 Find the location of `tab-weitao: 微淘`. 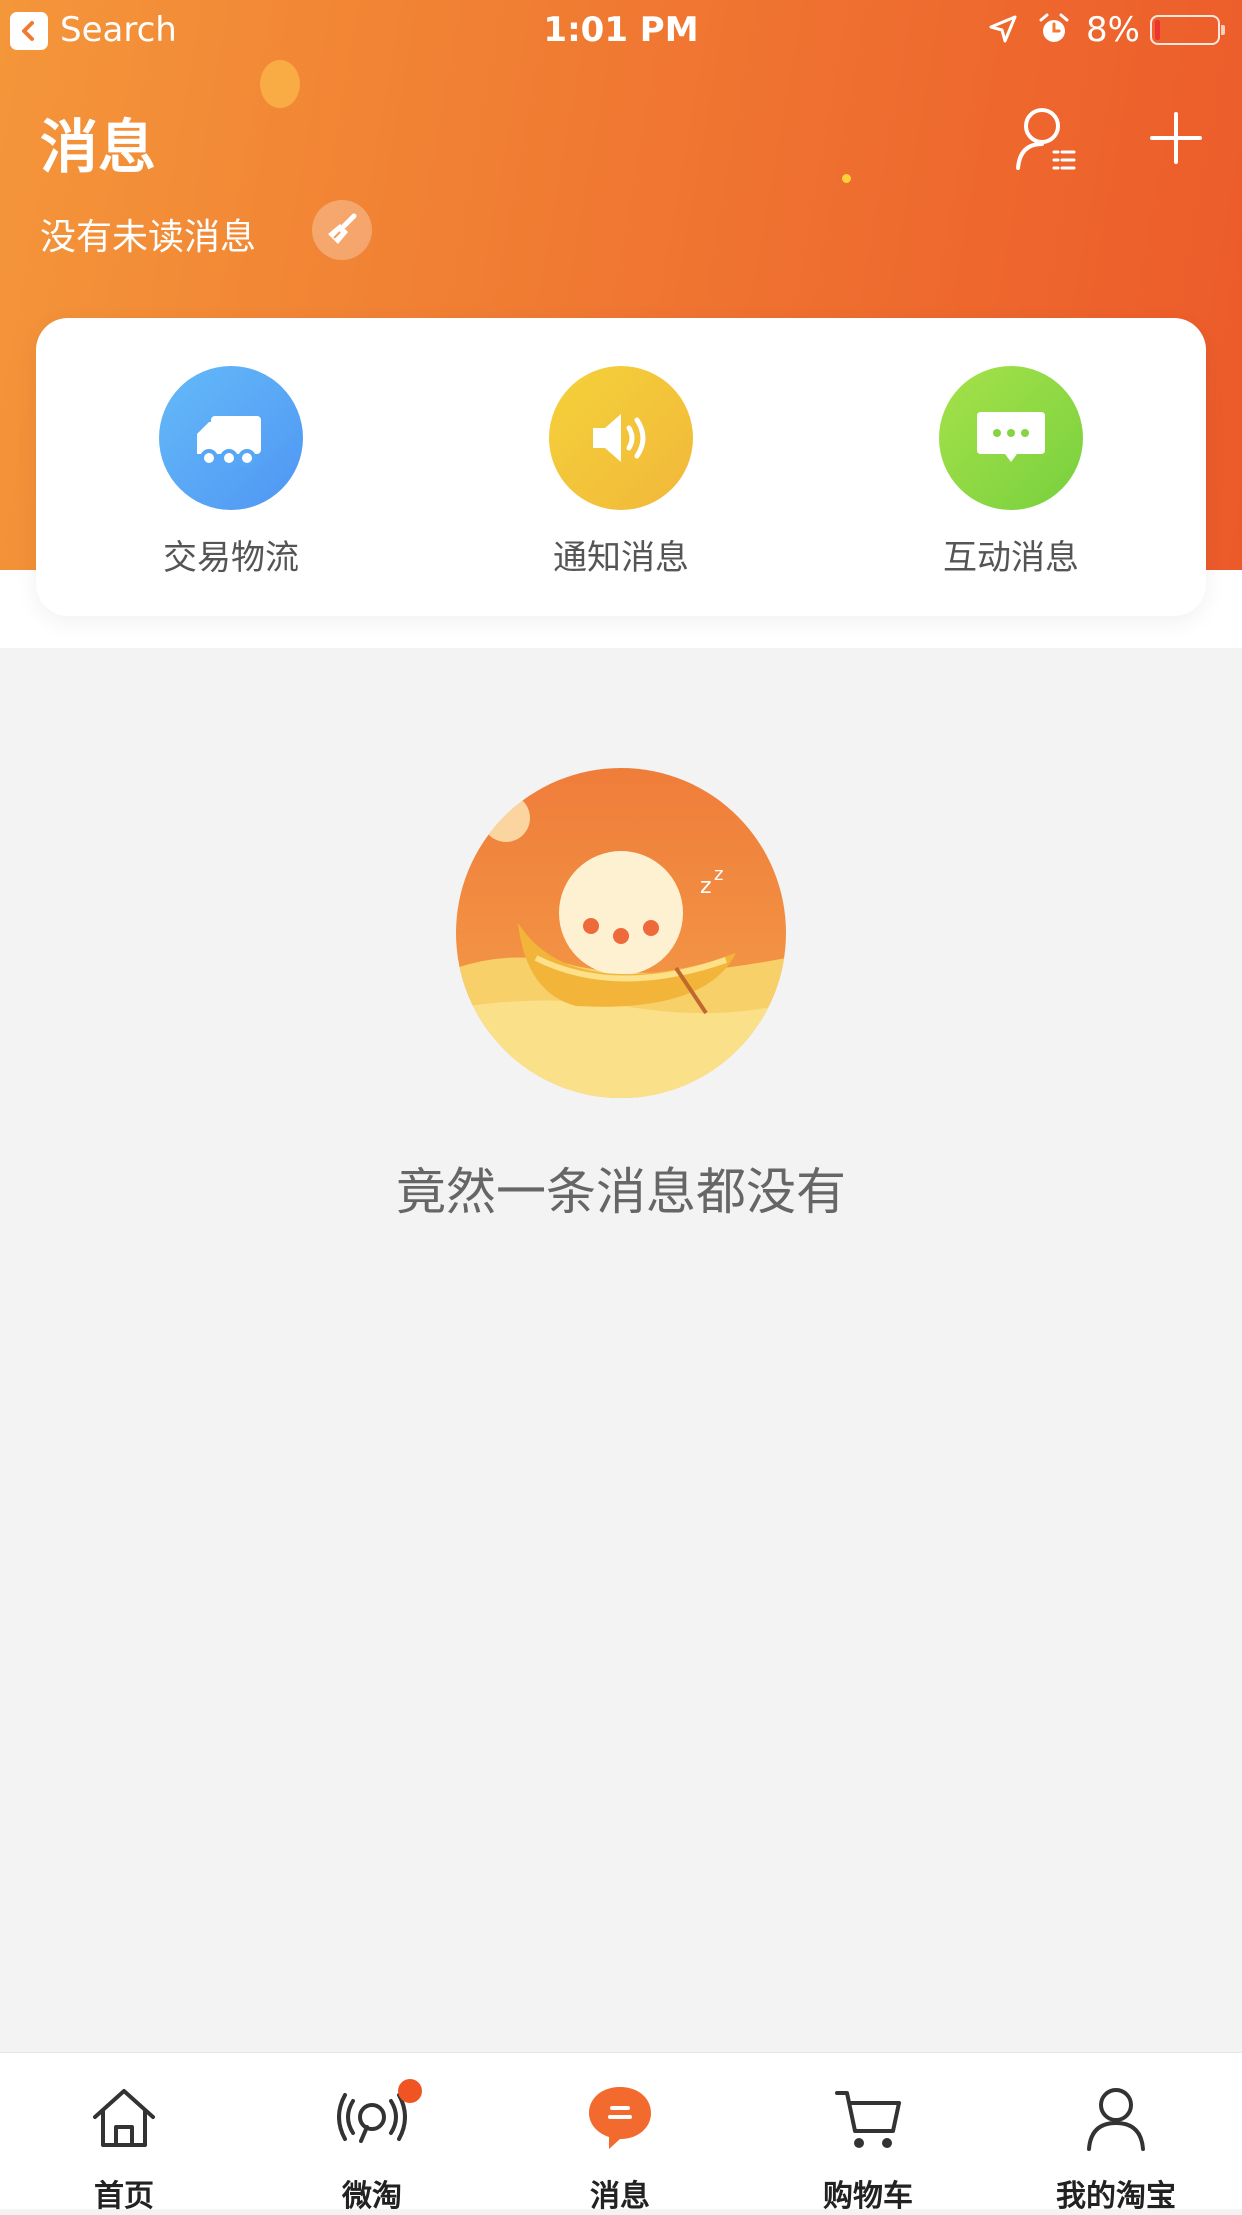

tab-weitao: 微淘 is located at coordinates (372, 2133).